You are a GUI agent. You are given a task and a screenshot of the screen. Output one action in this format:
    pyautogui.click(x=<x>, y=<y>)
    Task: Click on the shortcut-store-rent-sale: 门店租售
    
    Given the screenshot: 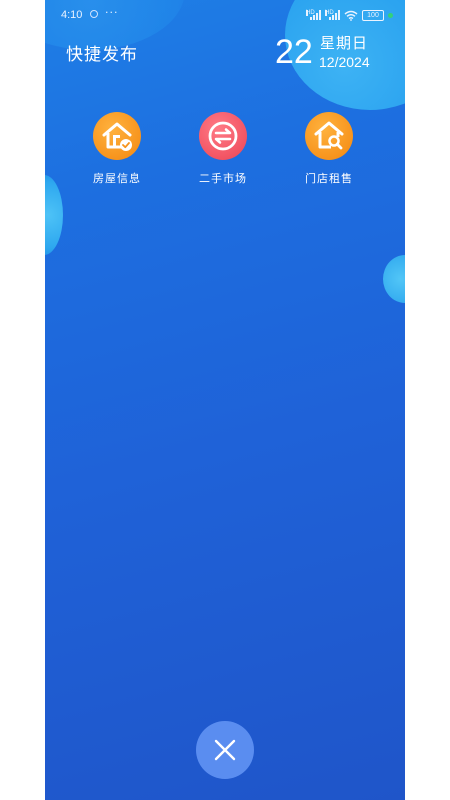 What is the action you would take?
    pyautogui.click(x=329, y=149)
    